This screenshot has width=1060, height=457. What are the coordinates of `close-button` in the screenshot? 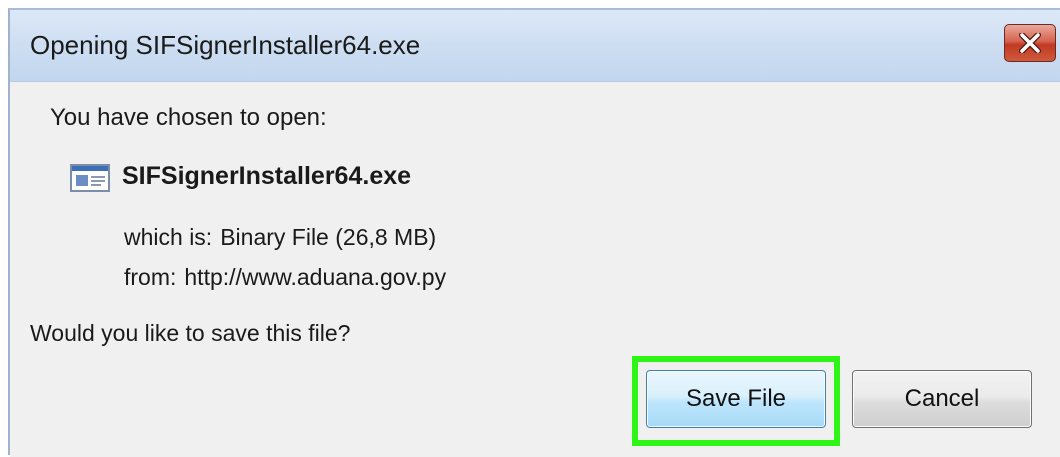 It's located at (1030, 43).